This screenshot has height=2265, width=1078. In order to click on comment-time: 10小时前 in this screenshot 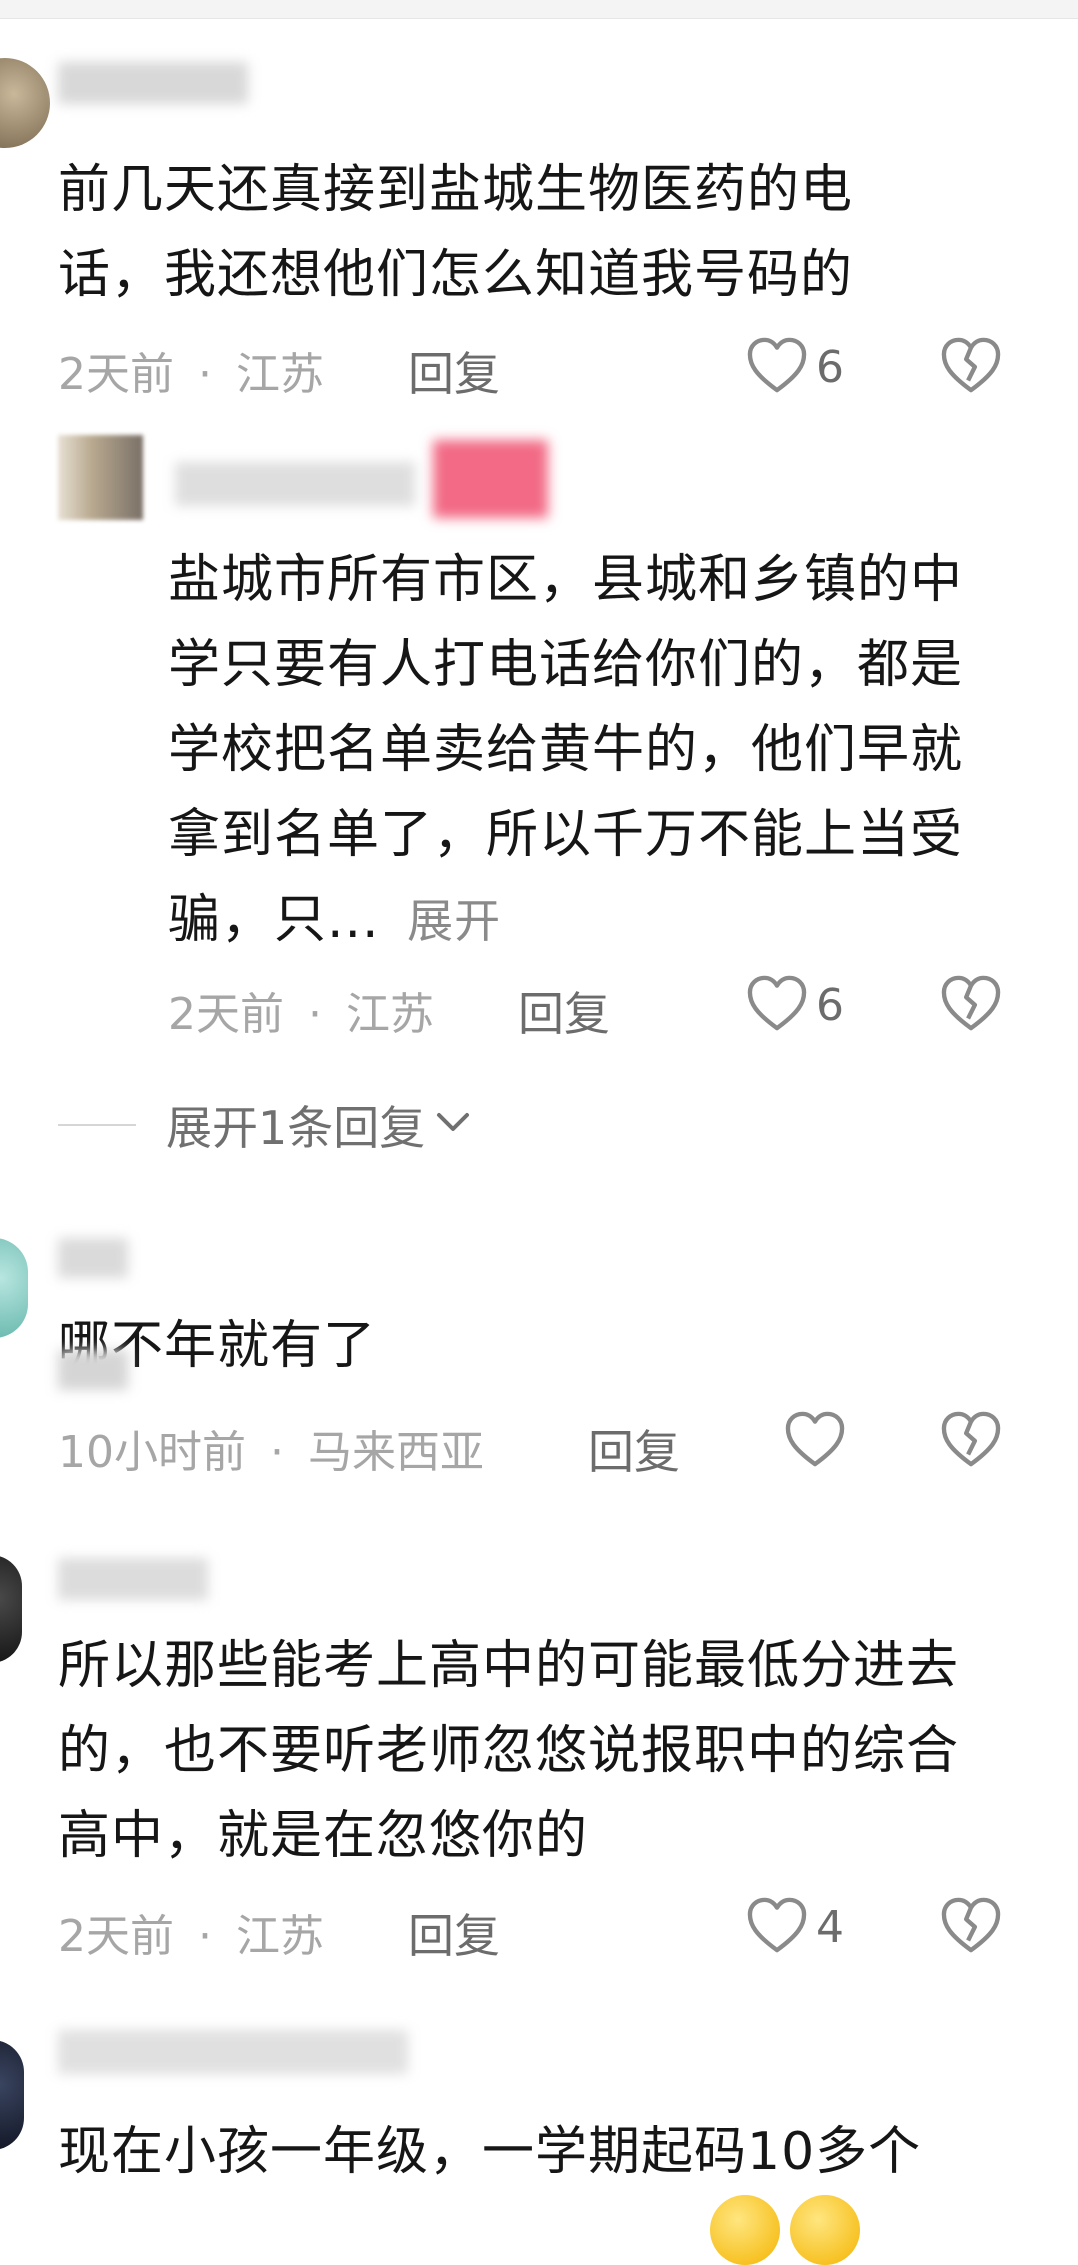, I will do `click(152, 1452)`.